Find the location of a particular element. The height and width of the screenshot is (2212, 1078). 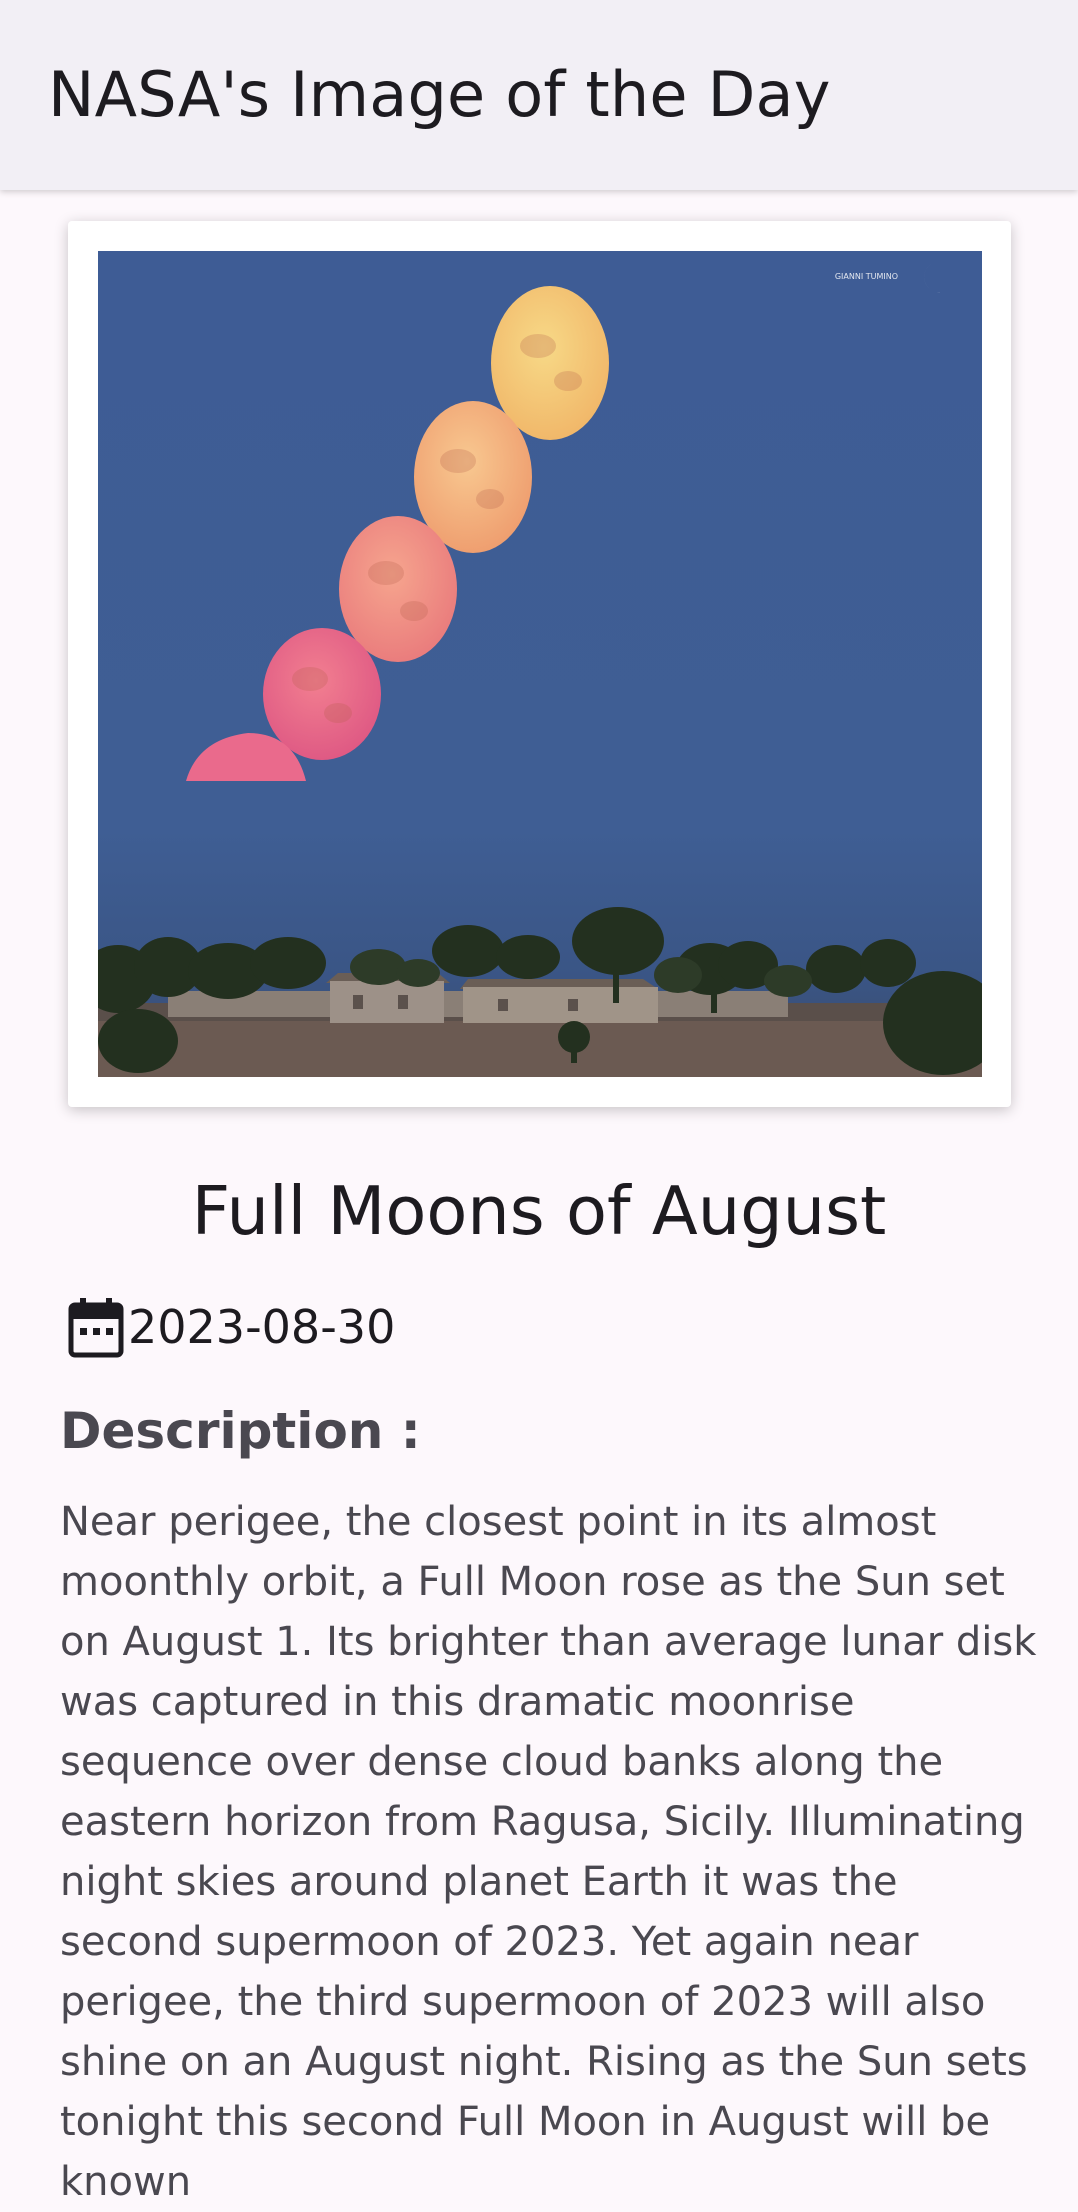

app-bar: NASA's Image of the Day is located at coordinates (539, 95).